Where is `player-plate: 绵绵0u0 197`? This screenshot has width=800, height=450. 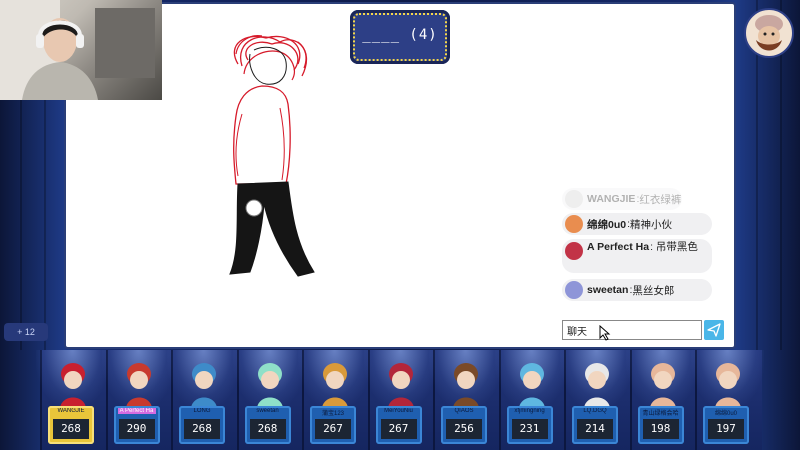 player-plate: 绵绵0u0 197 is located at coordinates (726, 425).